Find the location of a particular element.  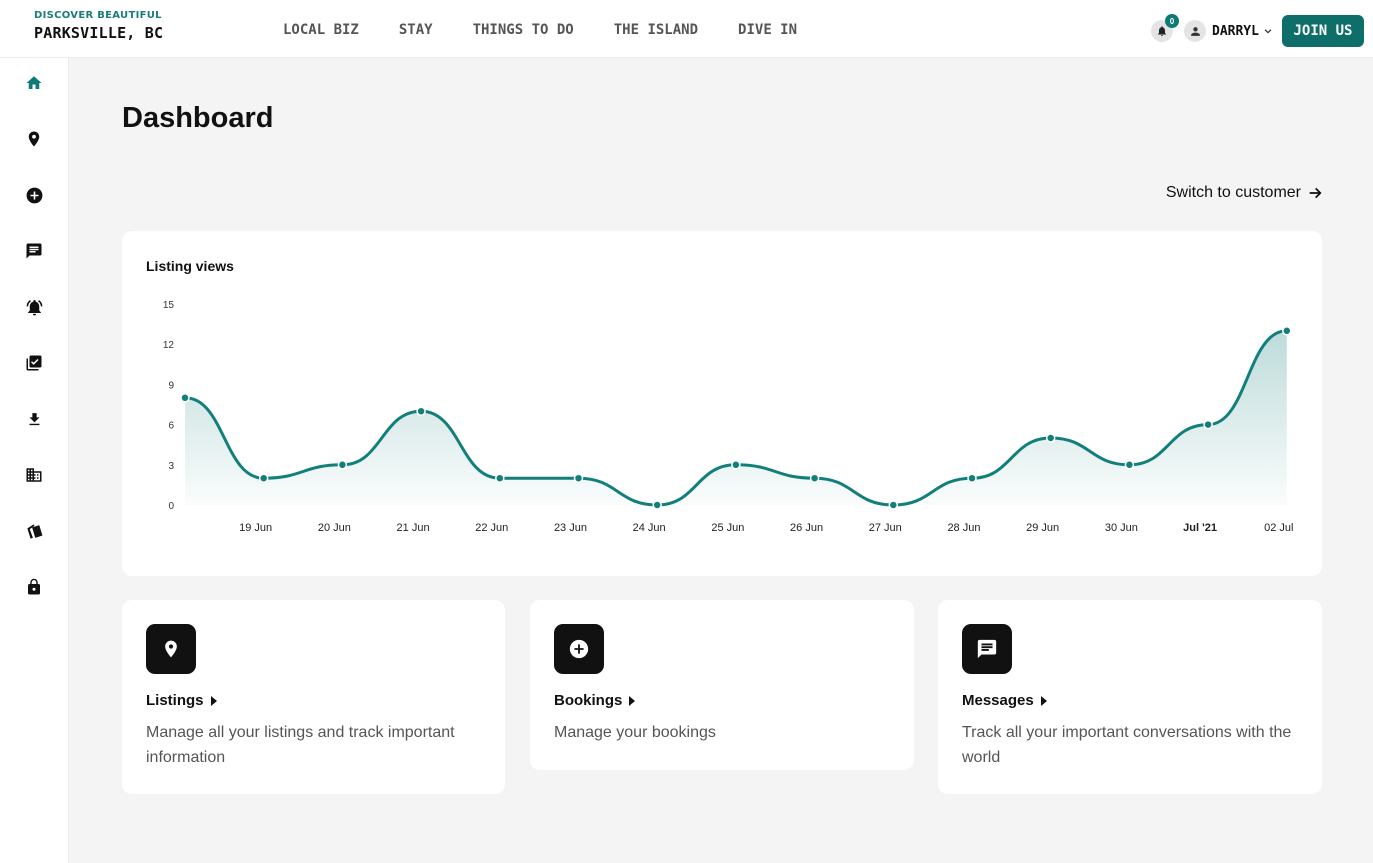

y-tick-label: 0 is located at coordinates (171, 506).